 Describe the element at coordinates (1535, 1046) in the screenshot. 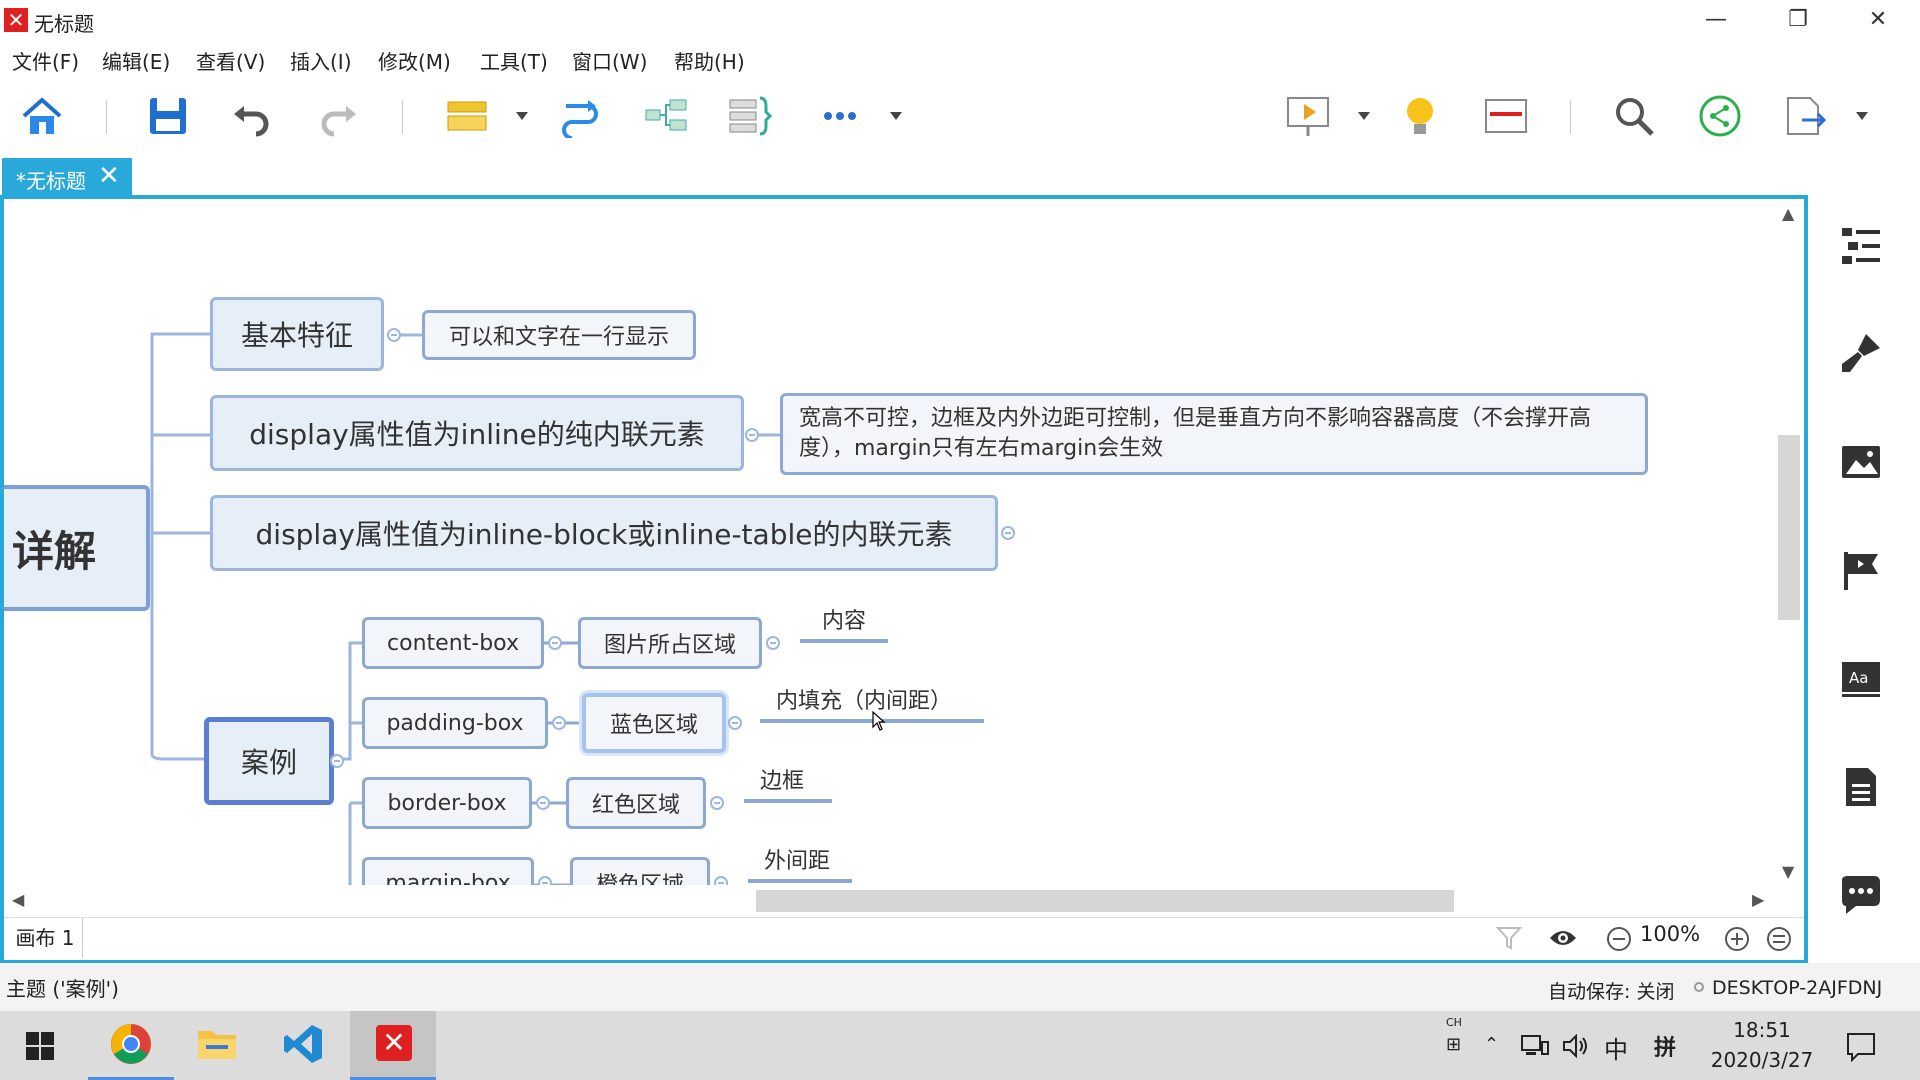

I see `network-icon` at that location.